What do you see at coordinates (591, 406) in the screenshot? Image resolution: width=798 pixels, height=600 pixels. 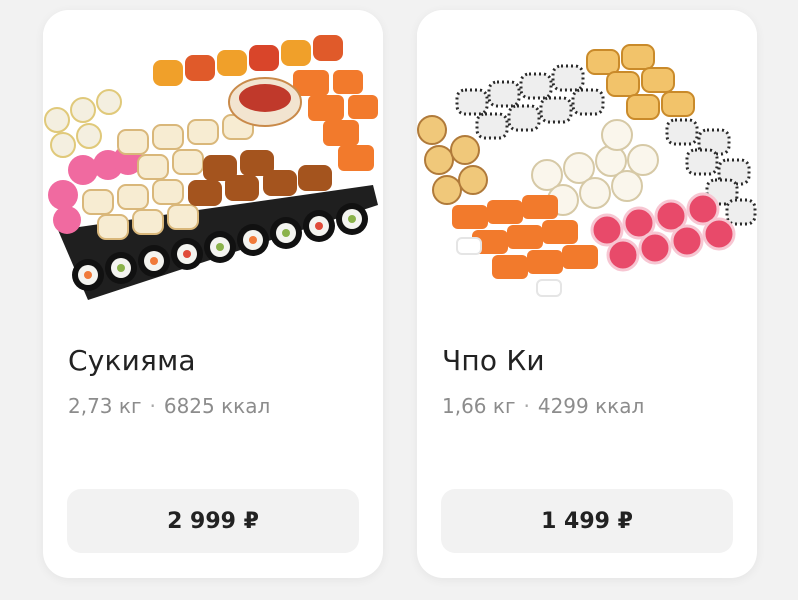 I see `product-calories: 4299 ккал` at bounding box center [591, 406].